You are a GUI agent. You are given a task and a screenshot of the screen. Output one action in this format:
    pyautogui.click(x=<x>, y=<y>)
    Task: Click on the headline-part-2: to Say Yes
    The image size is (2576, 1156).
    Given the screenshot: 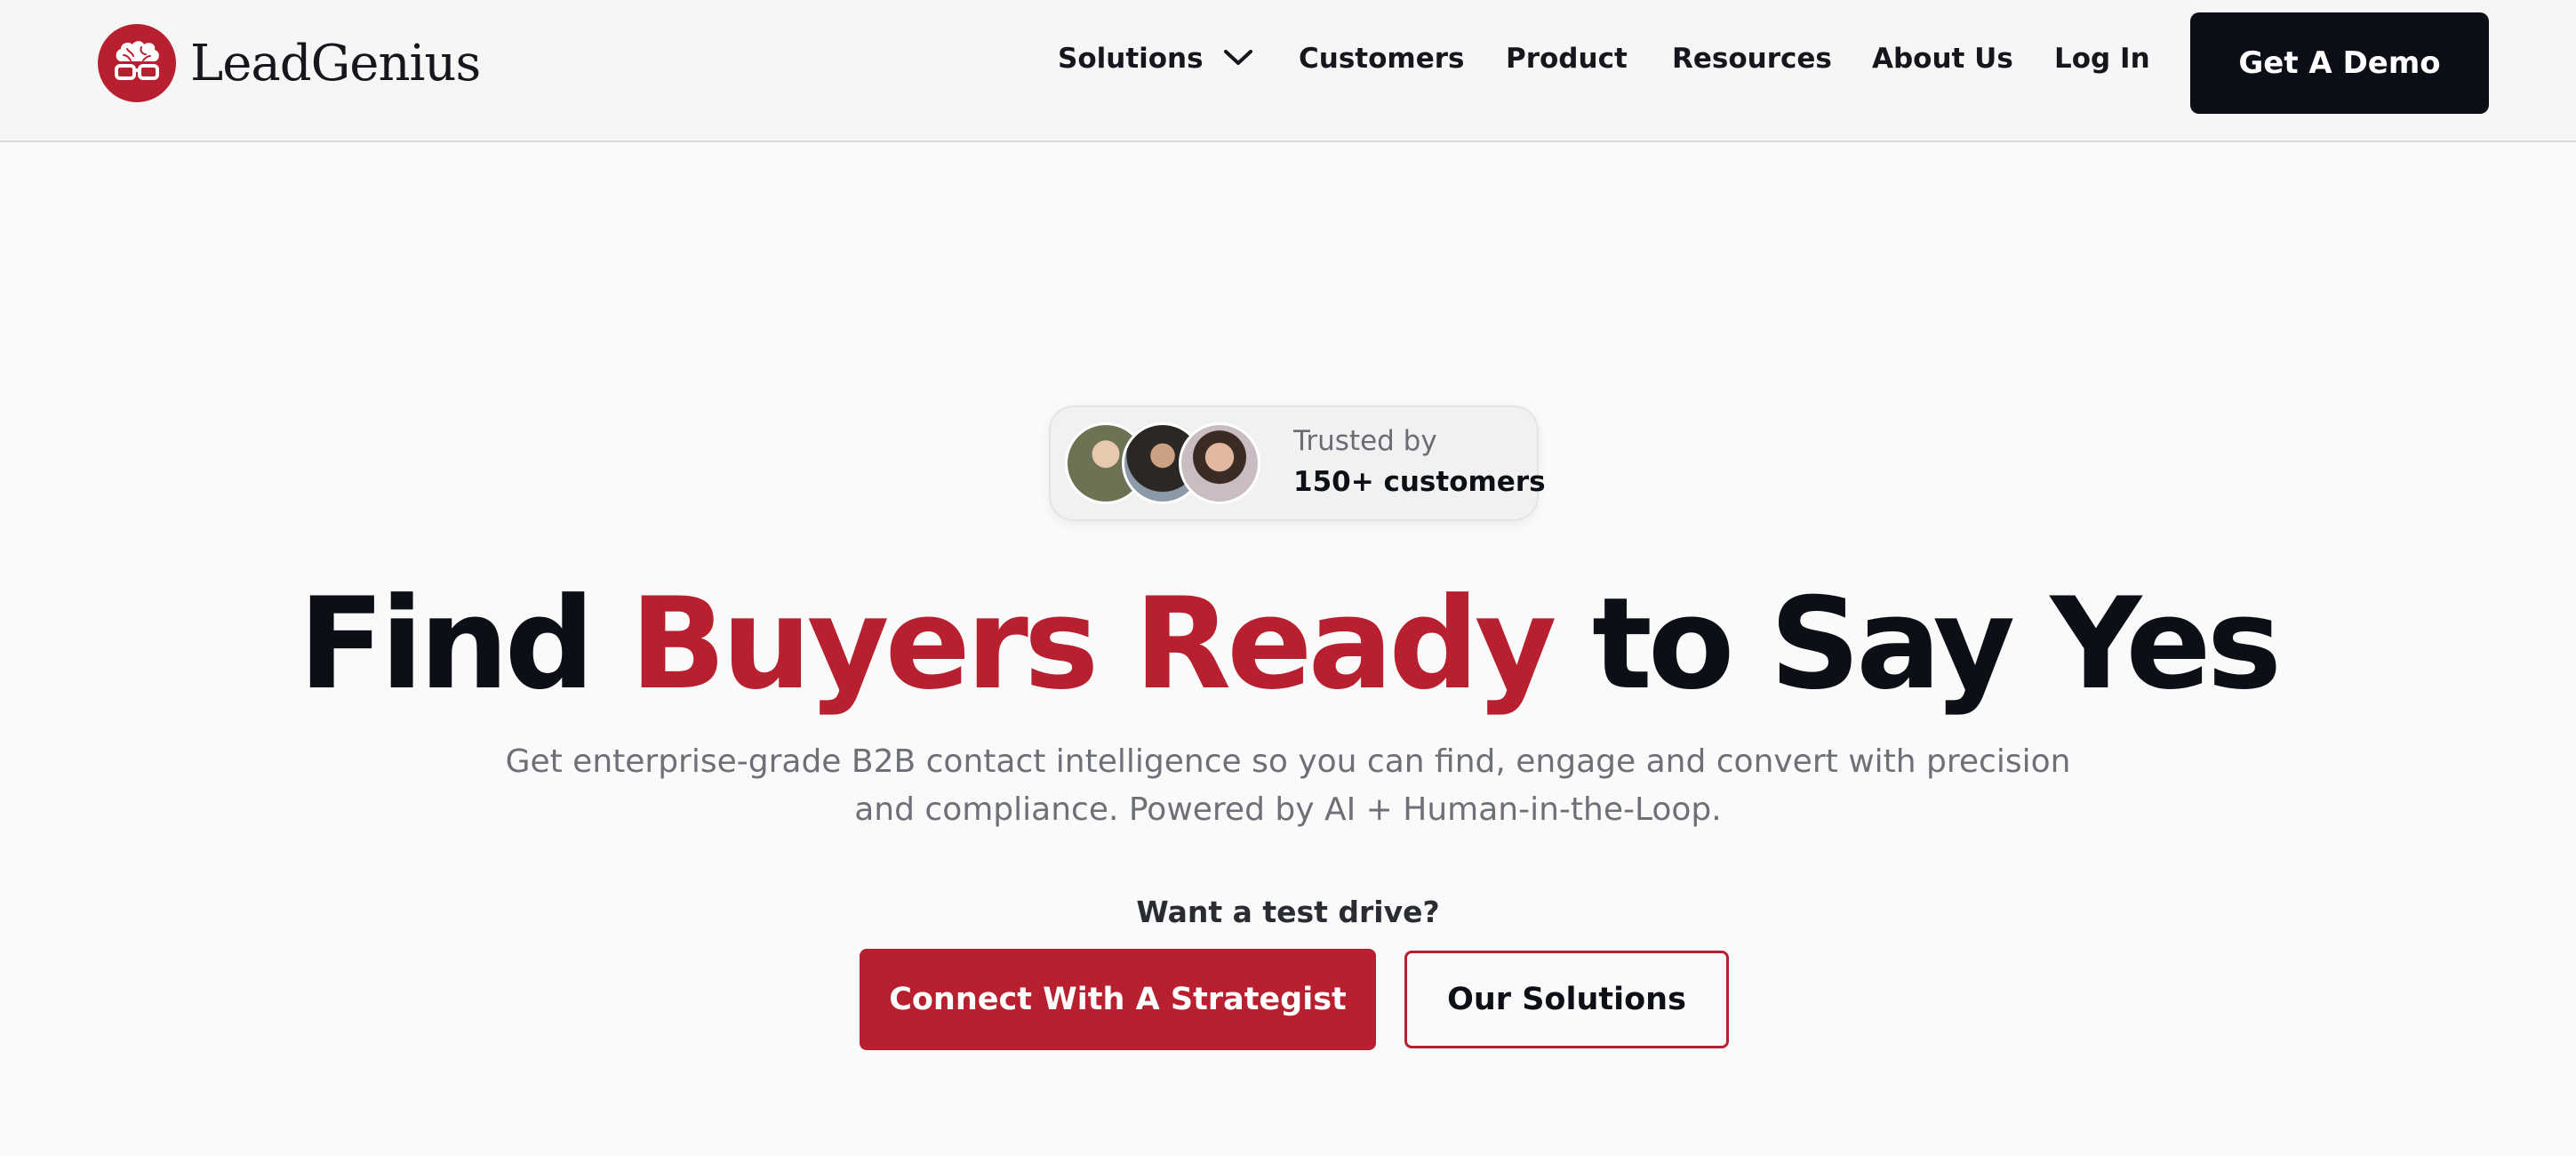 What is the action you would take?
    pyautogui.click(x=1917, y=644)
    